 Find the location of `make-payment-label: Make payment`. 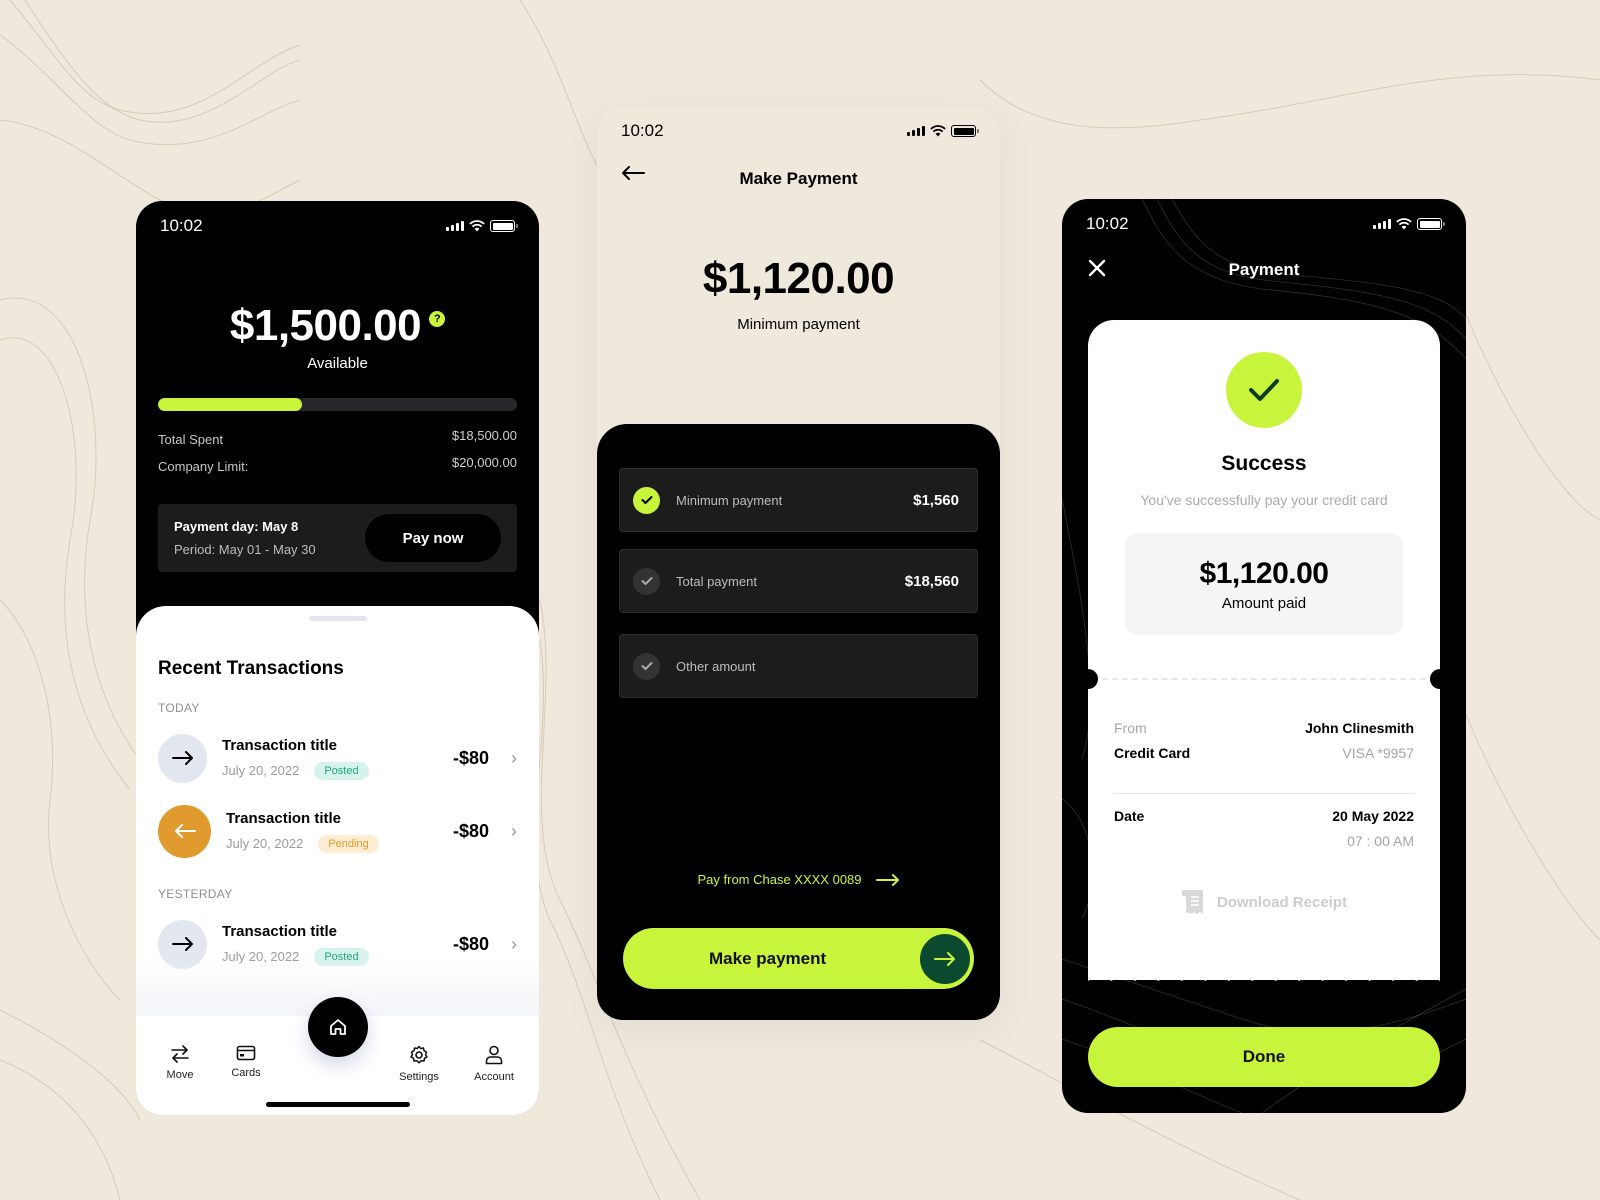

make-payment-label: Make payment is located at coordinates (768, 958).